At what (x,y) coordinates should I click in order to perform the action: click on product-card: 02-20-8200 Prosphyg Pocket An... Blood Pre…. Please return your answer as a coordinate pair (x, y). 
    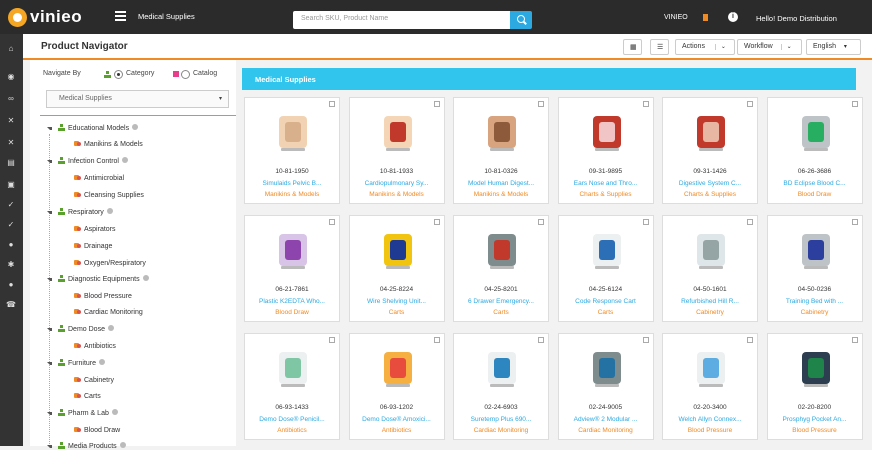
    Looking at the image, I should click on (814, 386).